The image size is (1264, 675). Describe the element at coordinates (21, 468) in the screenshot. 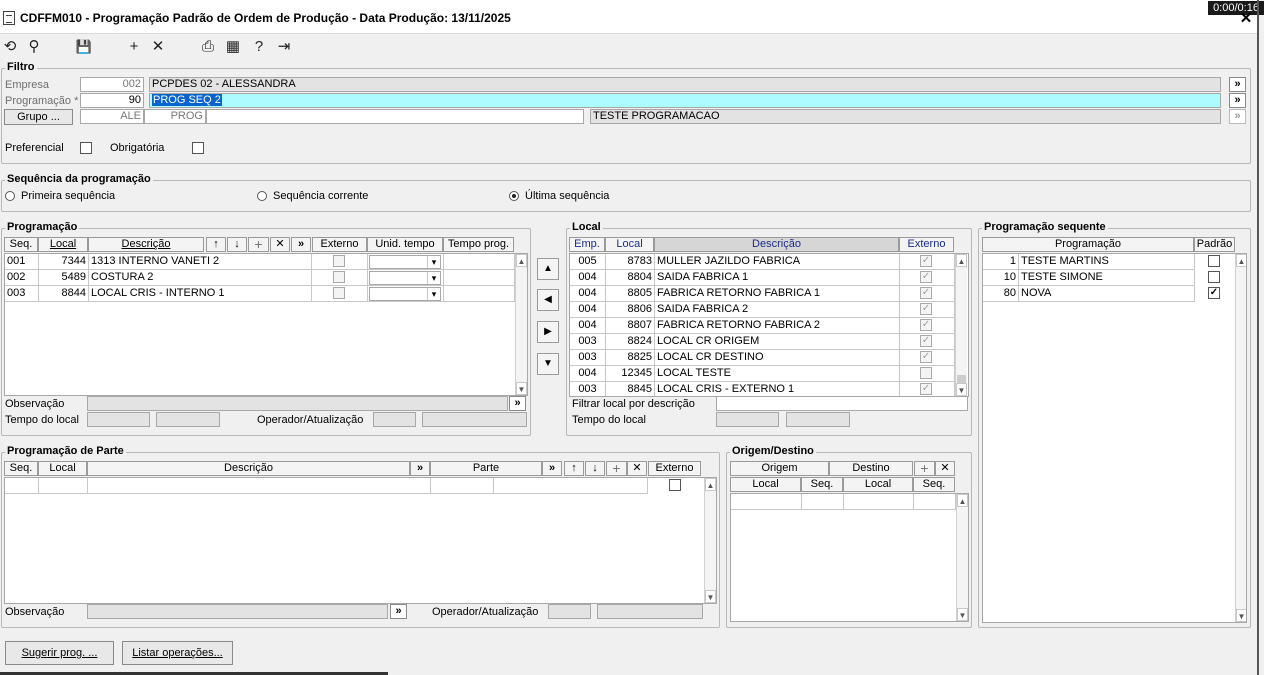

I see `parte-header-seq: Seq.` at that location.